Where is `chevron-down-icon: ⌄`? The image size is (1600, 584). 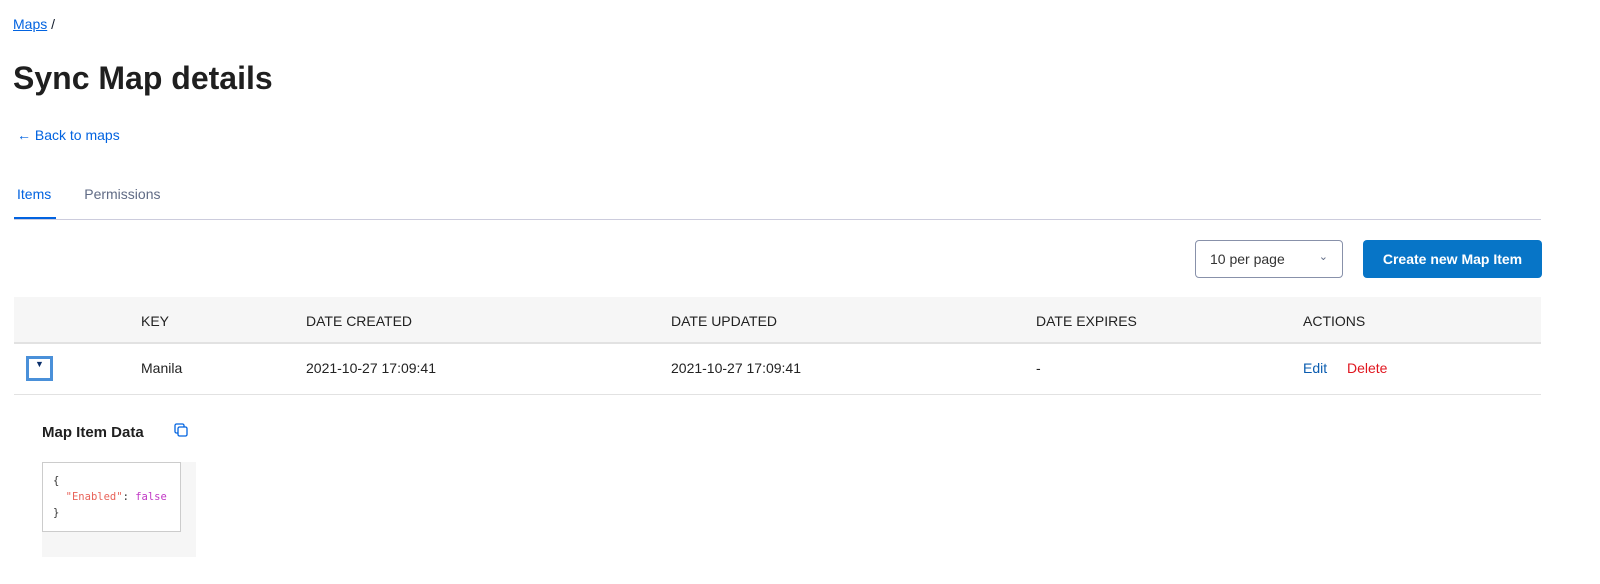 chevron-down-icon: ⌄ is located at coordinates (1323, 257).